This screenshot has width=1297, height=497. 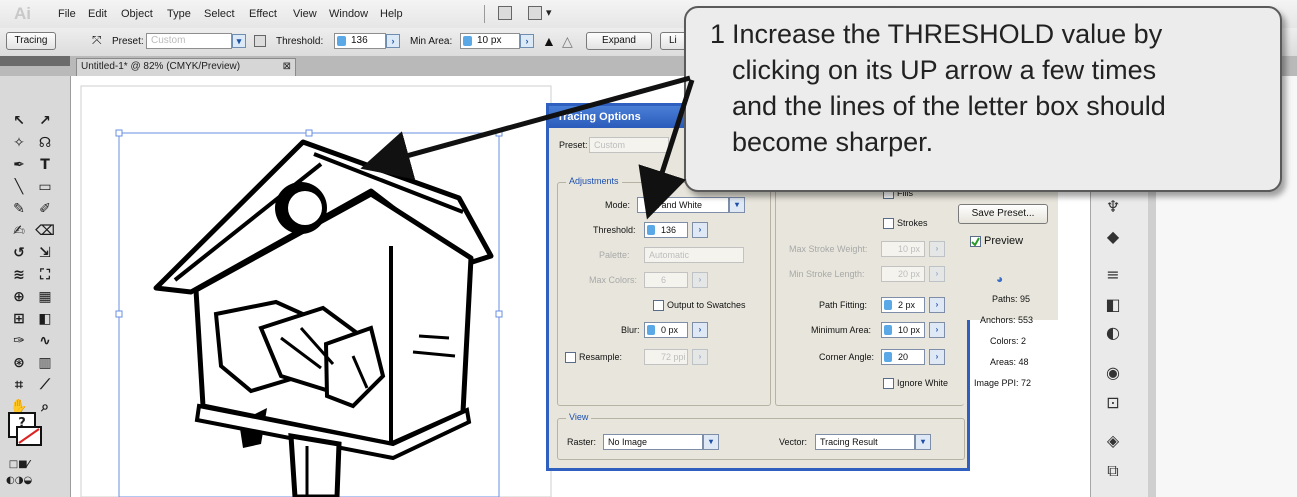 I want to click on arrow-to-threshold, so click(x=666, y=149).